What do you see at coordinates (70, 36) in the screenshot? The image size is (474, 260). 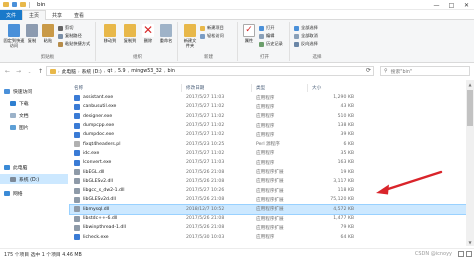 I see `copy-path-button: 复制路径` at bounding box center [70, 36].